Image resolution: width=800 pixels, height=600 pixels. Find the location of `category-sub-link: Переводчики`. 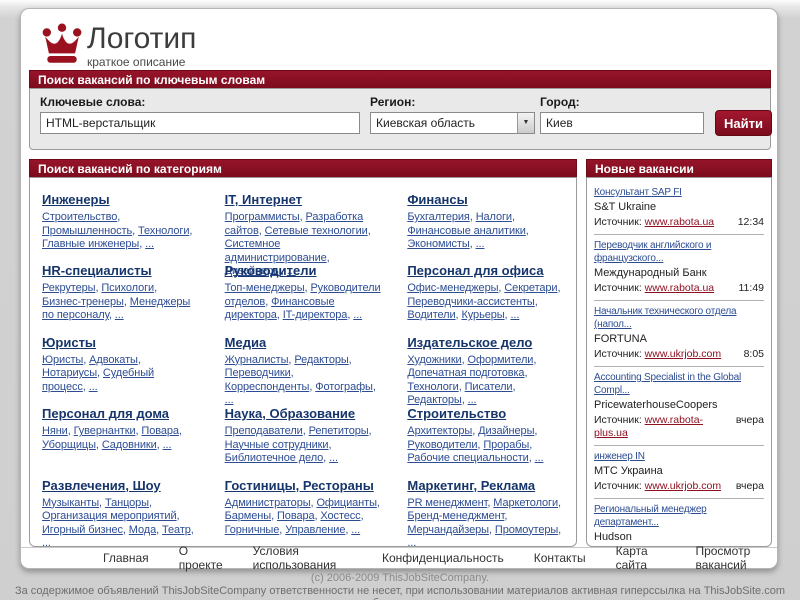

category-sub-link: Переводчики is located at coordinates (258, 373).